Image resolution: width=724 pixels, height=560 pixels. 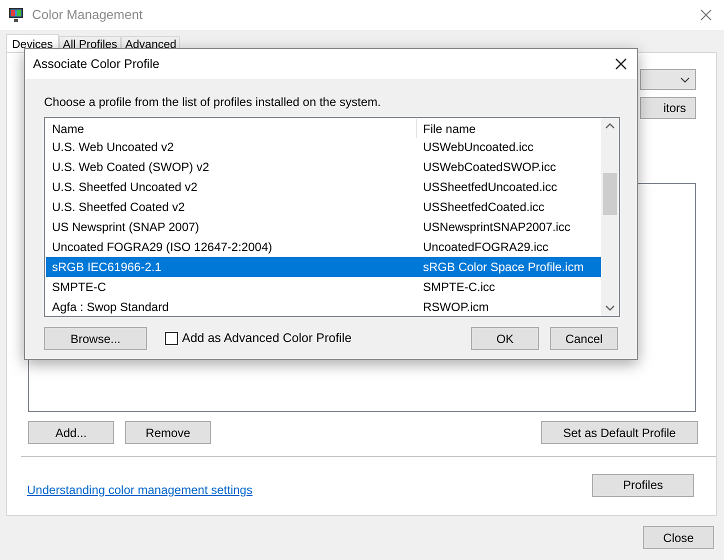 I want to click on list-row: U.S. Web Coated (SWOP) v2 USWebCoatedSWOP.icc, so click(x=323, y=167).